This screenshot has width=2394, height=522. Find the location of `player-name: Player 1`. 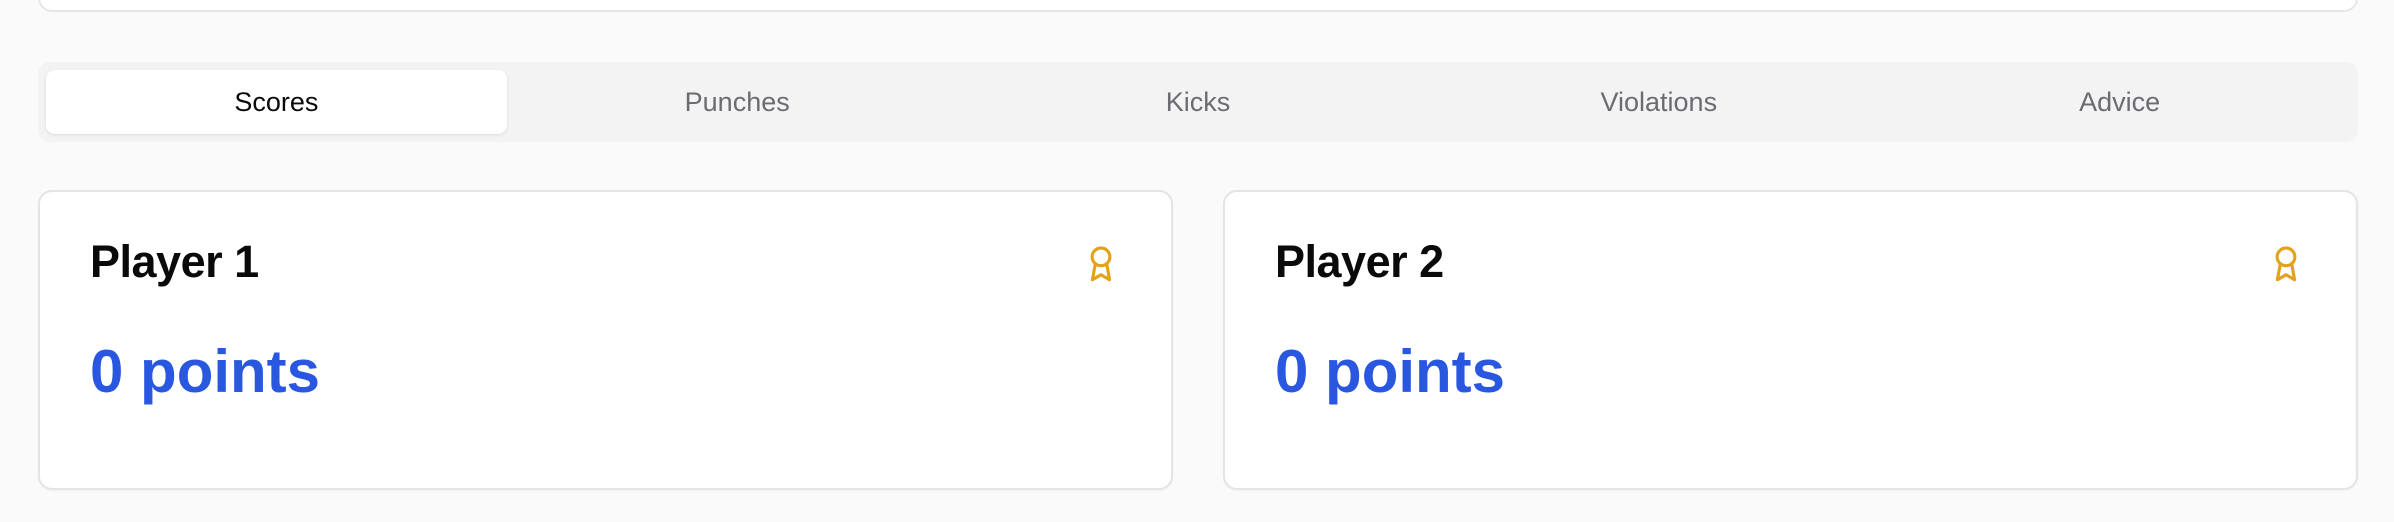

player-name: Player 1 is located at coordinates (174, 261).